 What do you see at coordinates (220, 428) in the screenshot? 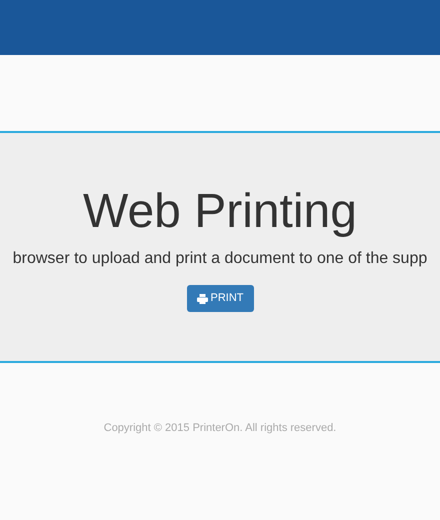
I see `copyright-text: Copyright © 2015 PrinterOn. All rights reserved.` at bounding box center [220, 428].